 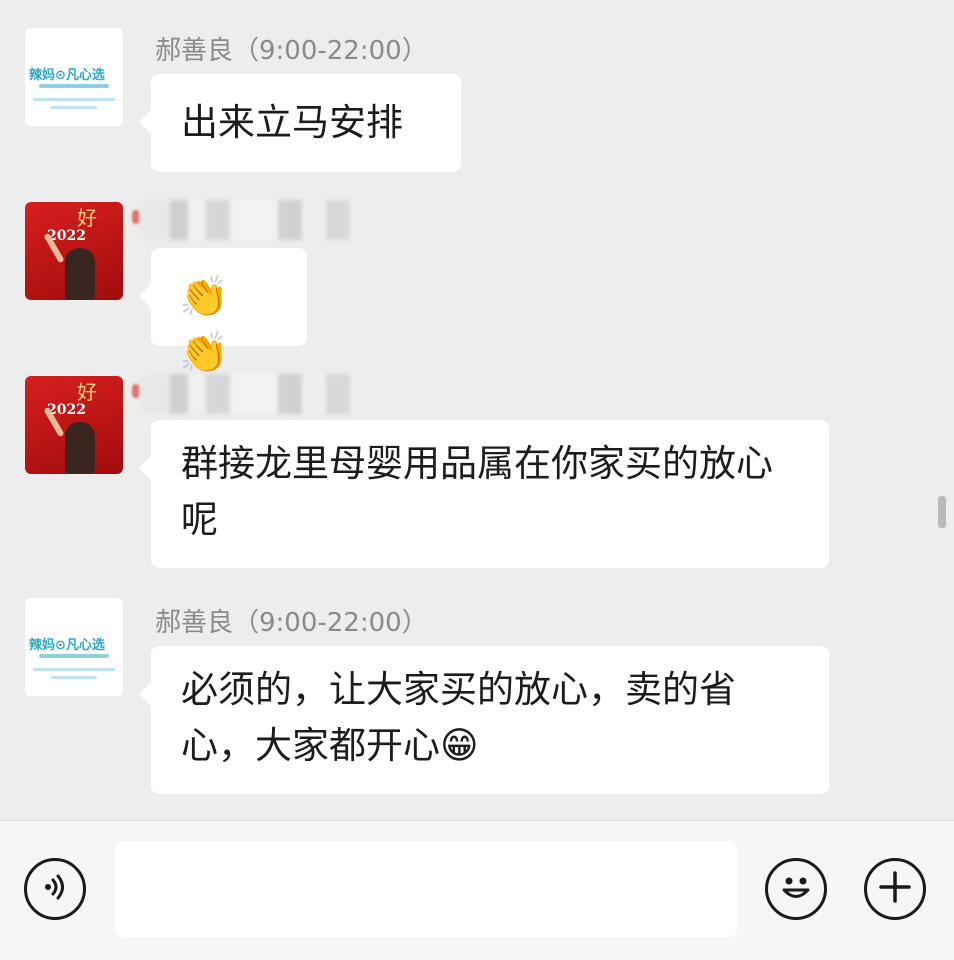 What do you see at coordinates (300, 123) in the screenshot?
I see `message-bubble: 出来立马安排` at bounding box center [300, 123].